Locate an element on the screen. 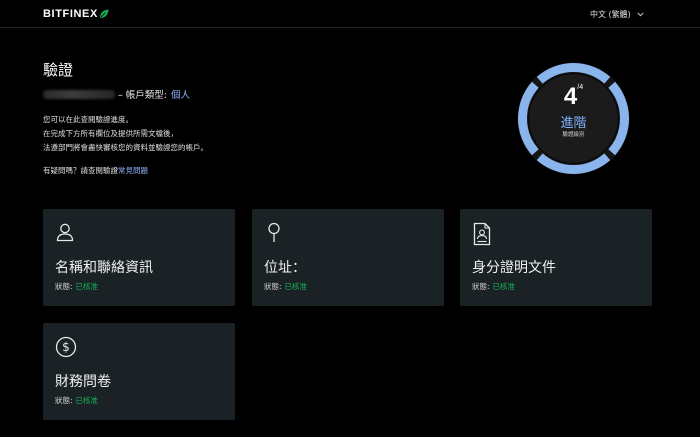  card-financial-questionnaire: $ 財務問卷 狀態: 已核准 is located at coordinates (139, 371).